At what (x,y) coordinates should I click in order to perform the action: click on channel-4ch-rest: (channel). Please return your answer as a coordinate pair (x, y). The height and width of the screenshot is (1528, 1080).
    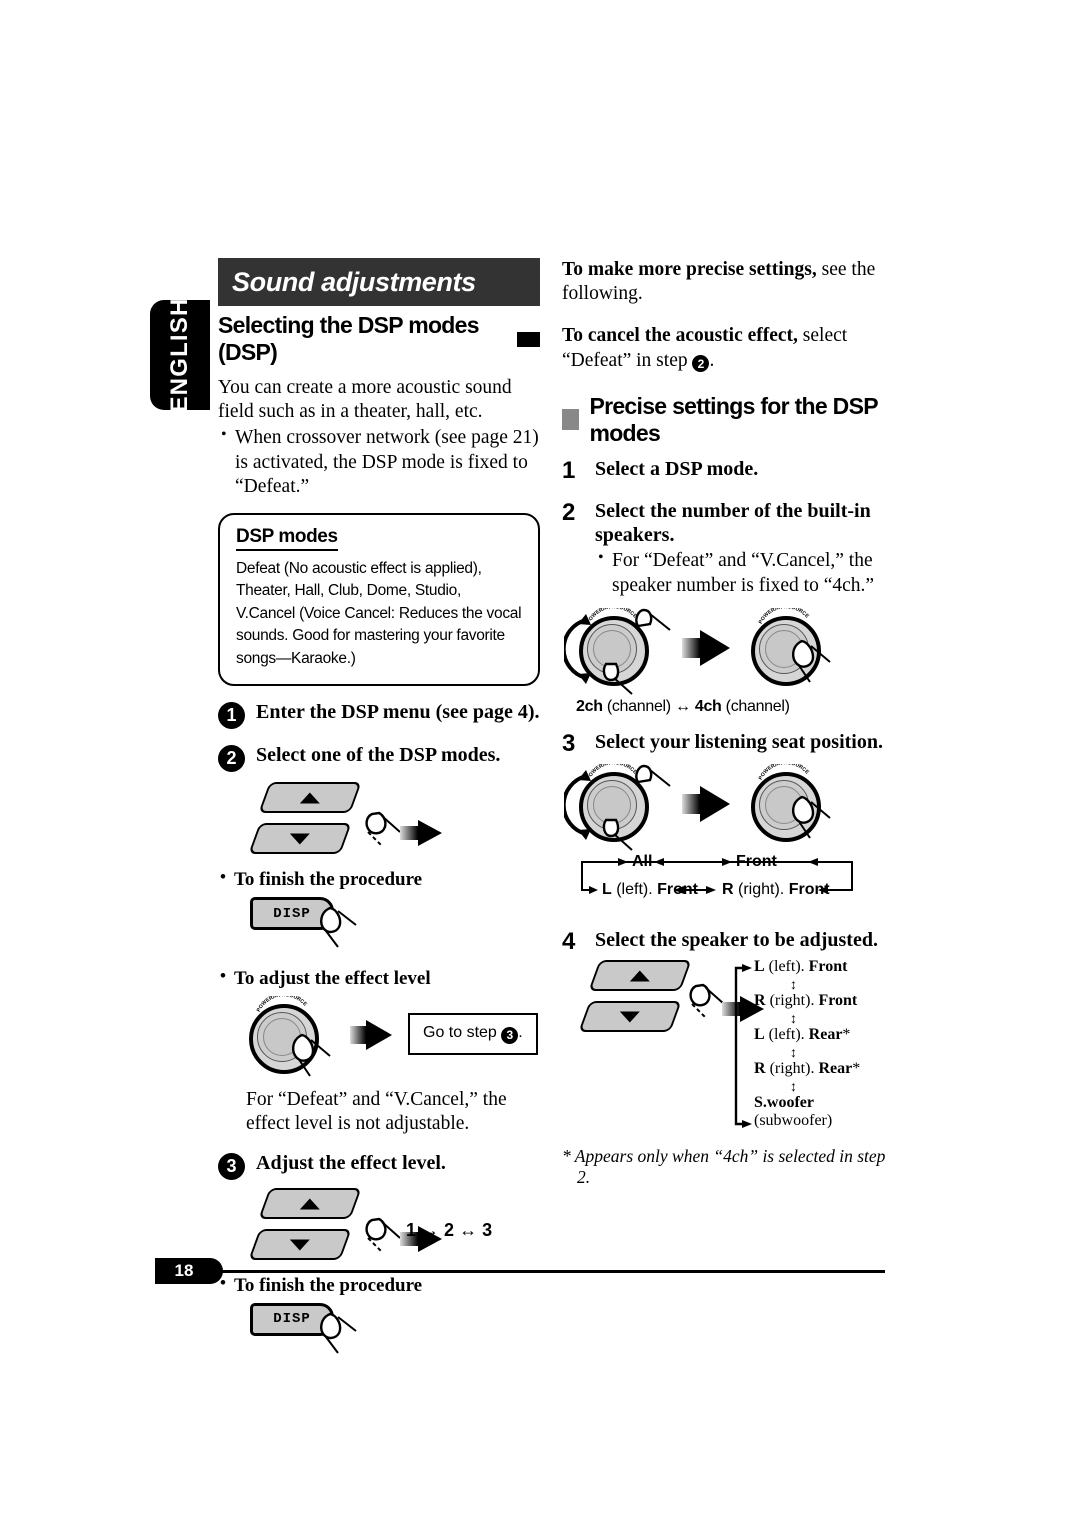
    Looking at the image, I should click on (755, 706).